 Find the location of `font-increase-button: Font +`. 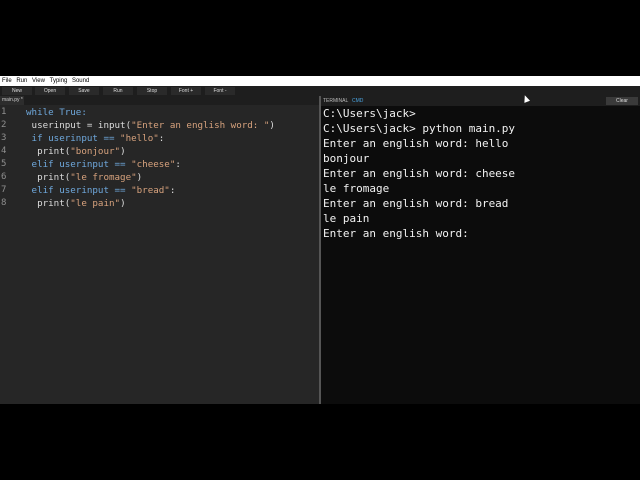

font-increase-button: Font + is located at coordinates (186, 91).